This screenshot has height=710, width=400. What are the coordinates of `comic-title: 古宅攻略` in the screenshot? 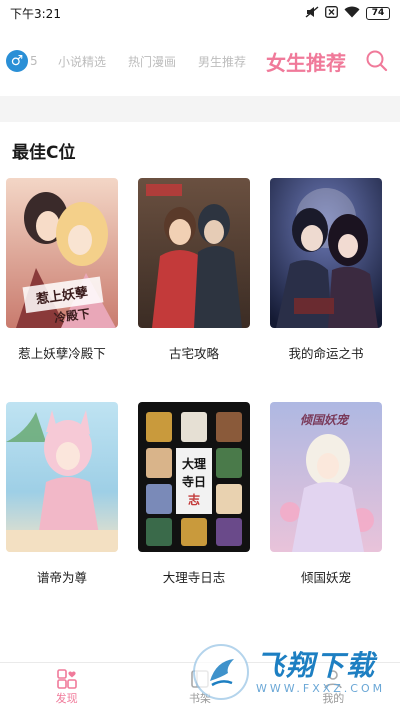 It's located at (194, 368).